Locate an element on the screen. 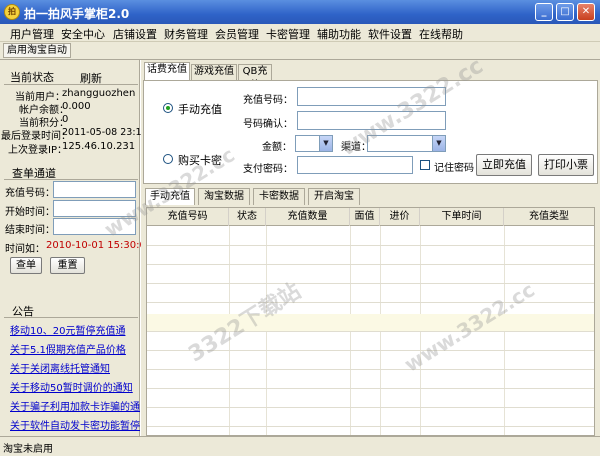 Image resolution: width=600 pixels, height=456 pixels. tab-card-data: 卡密数据 is located at coordinates (279, 196).